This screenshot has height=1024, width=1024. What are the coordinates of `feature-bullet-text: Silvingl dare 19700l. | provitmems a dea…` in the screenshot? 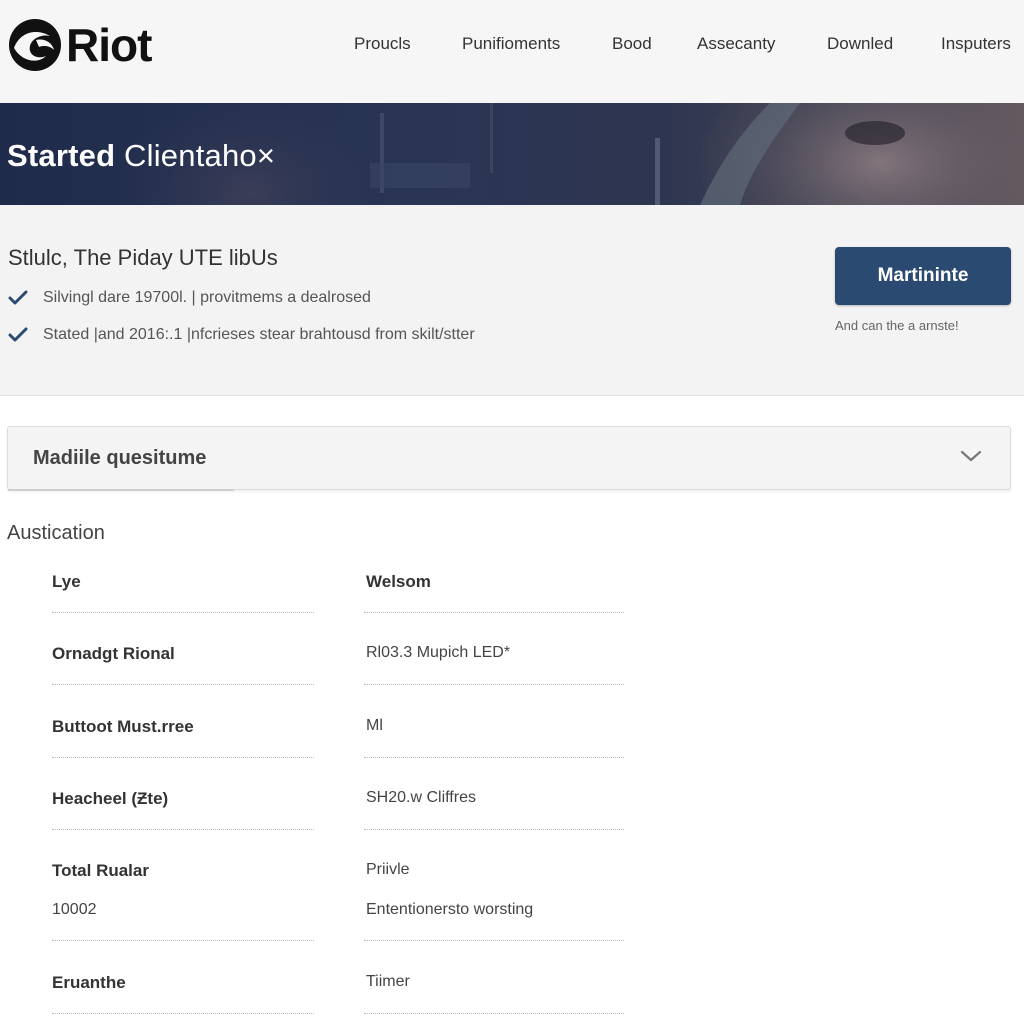 It's located at (207, 297).